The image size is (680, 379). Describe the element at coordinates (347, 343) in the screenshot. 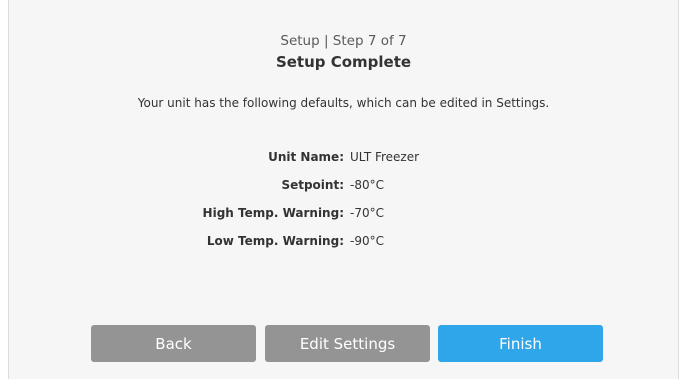

I see `edit-settings-button: Edit Settings` at that location.